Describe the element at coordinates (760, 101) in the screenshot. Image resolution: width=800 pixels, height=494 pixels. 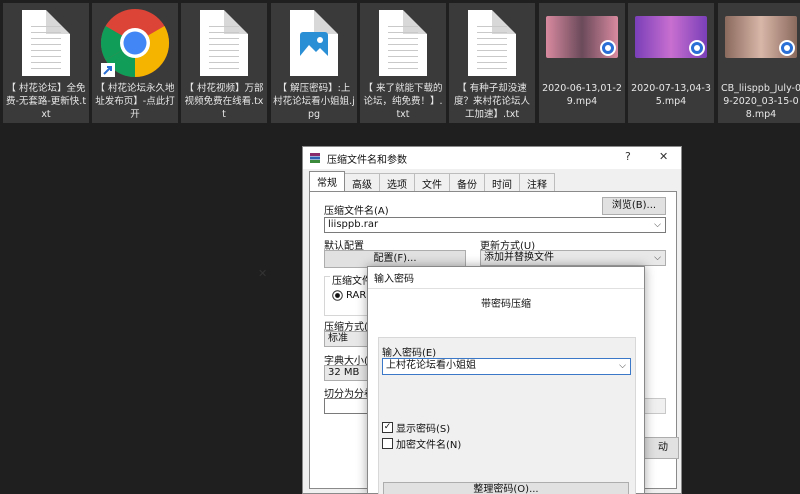
I see `desktop-file-name: CB_liisppb_July-09-2020_03-15-08.mp4` at that location.